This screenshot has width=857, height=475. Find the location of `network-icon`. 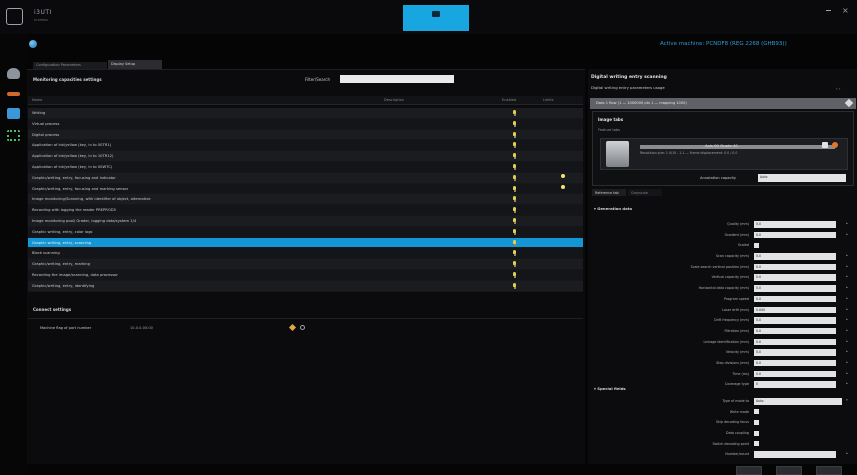

network-icon is located at coordinates (13, 135).